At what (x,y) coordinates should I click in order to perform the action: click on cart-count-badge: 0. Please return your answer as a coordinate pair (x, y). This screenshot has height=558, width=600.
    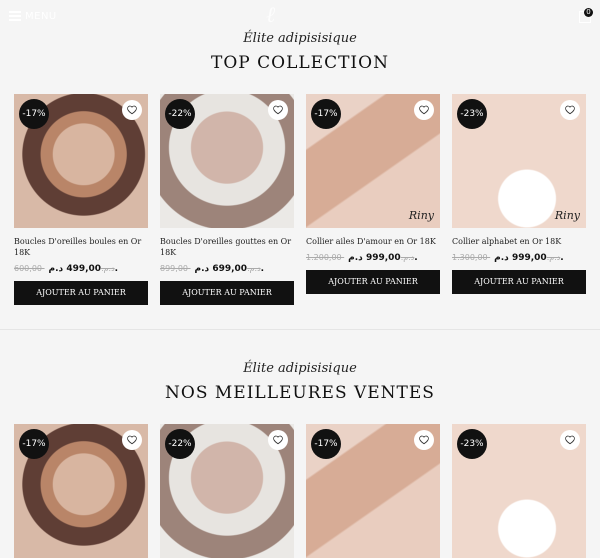
    Looking at the image, I should click on (588, 12).